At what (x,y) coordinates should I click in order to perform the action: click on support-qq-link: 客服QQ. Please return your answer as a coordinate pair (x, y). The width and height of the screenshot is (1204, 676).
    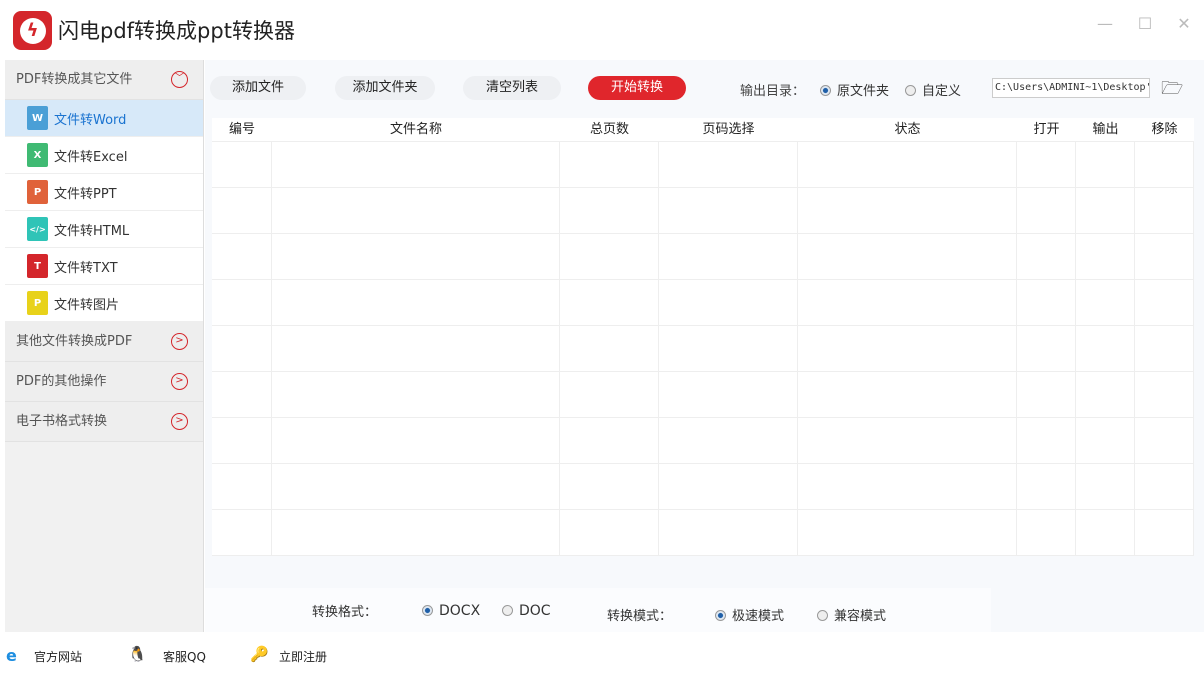
    Looking at the image, I should click on (184, 656).